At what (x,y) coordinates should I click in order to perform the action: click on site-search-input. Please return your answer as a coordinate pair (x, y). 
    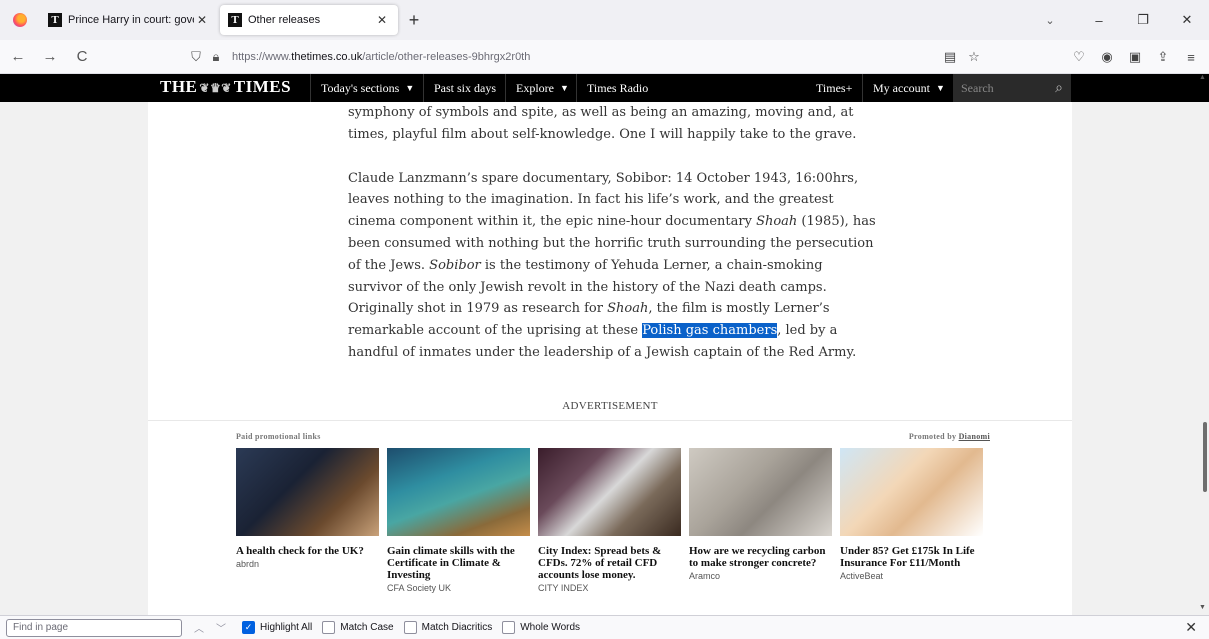
    Looking at the image, I should click on (1001, 88).